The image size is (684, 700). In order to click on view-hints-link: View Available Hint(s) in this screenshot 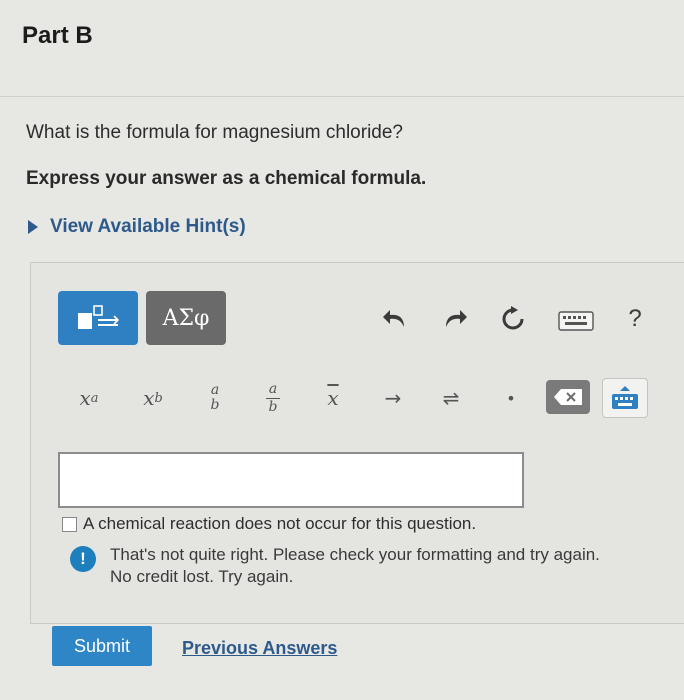, I will do `click(137, 227)`.